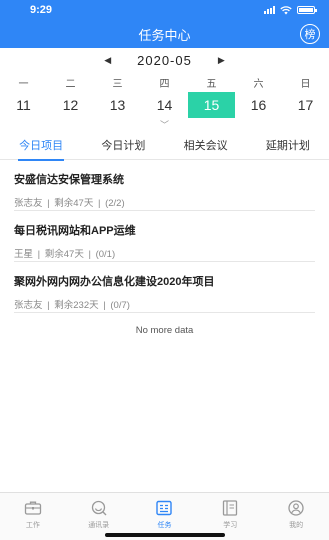 The width and height of the screenshot is (329, 540). I want to click on nav-bar: 任务中心 榜, so click(164, 34).